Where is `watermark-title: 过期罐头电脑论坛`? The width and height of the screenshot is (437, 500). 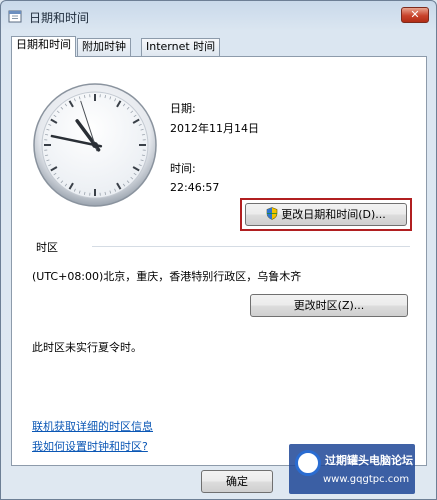 watermark-title: 过期罐头电脑论坛 is located at coordinates (369, 460).